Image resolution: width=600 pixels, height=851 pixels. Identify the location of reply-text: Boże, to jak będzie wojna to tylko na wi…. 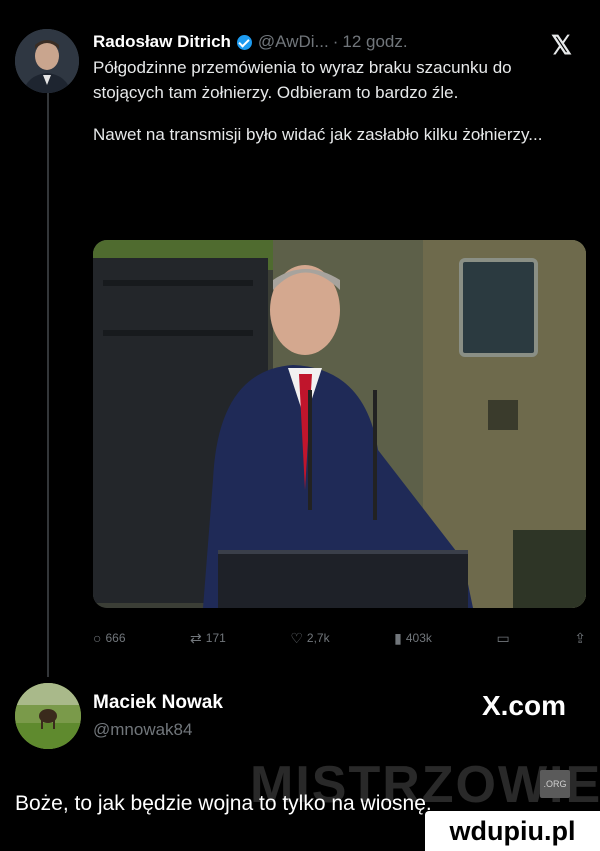
(223, 803).